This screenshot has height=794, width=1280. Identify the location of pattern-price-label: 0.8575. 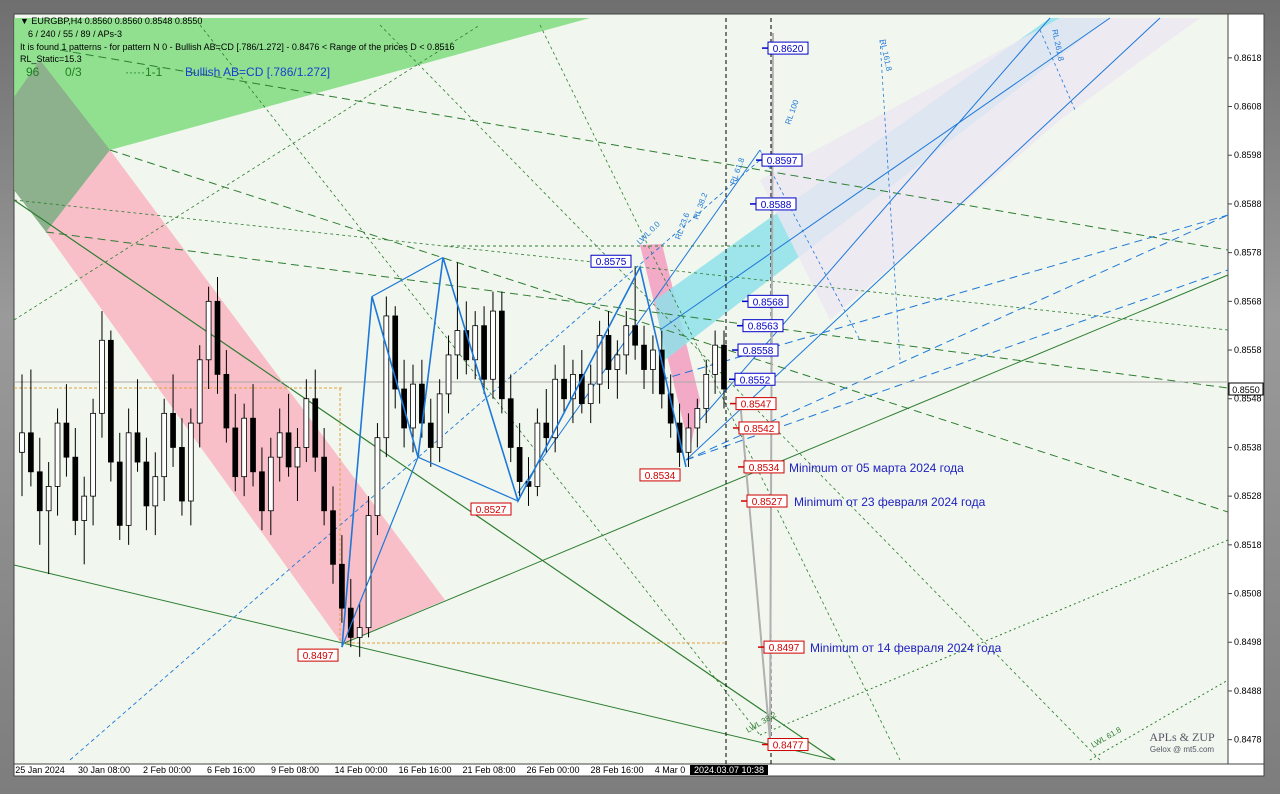
(611, 262).